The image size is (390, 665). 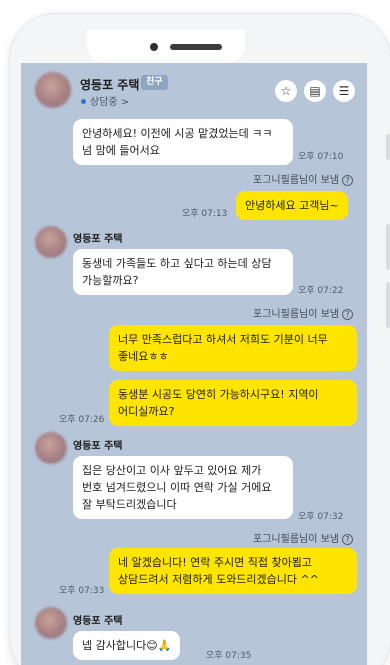 I want to click on chat-title: 영등포 주택, so click(x=110, y=85).